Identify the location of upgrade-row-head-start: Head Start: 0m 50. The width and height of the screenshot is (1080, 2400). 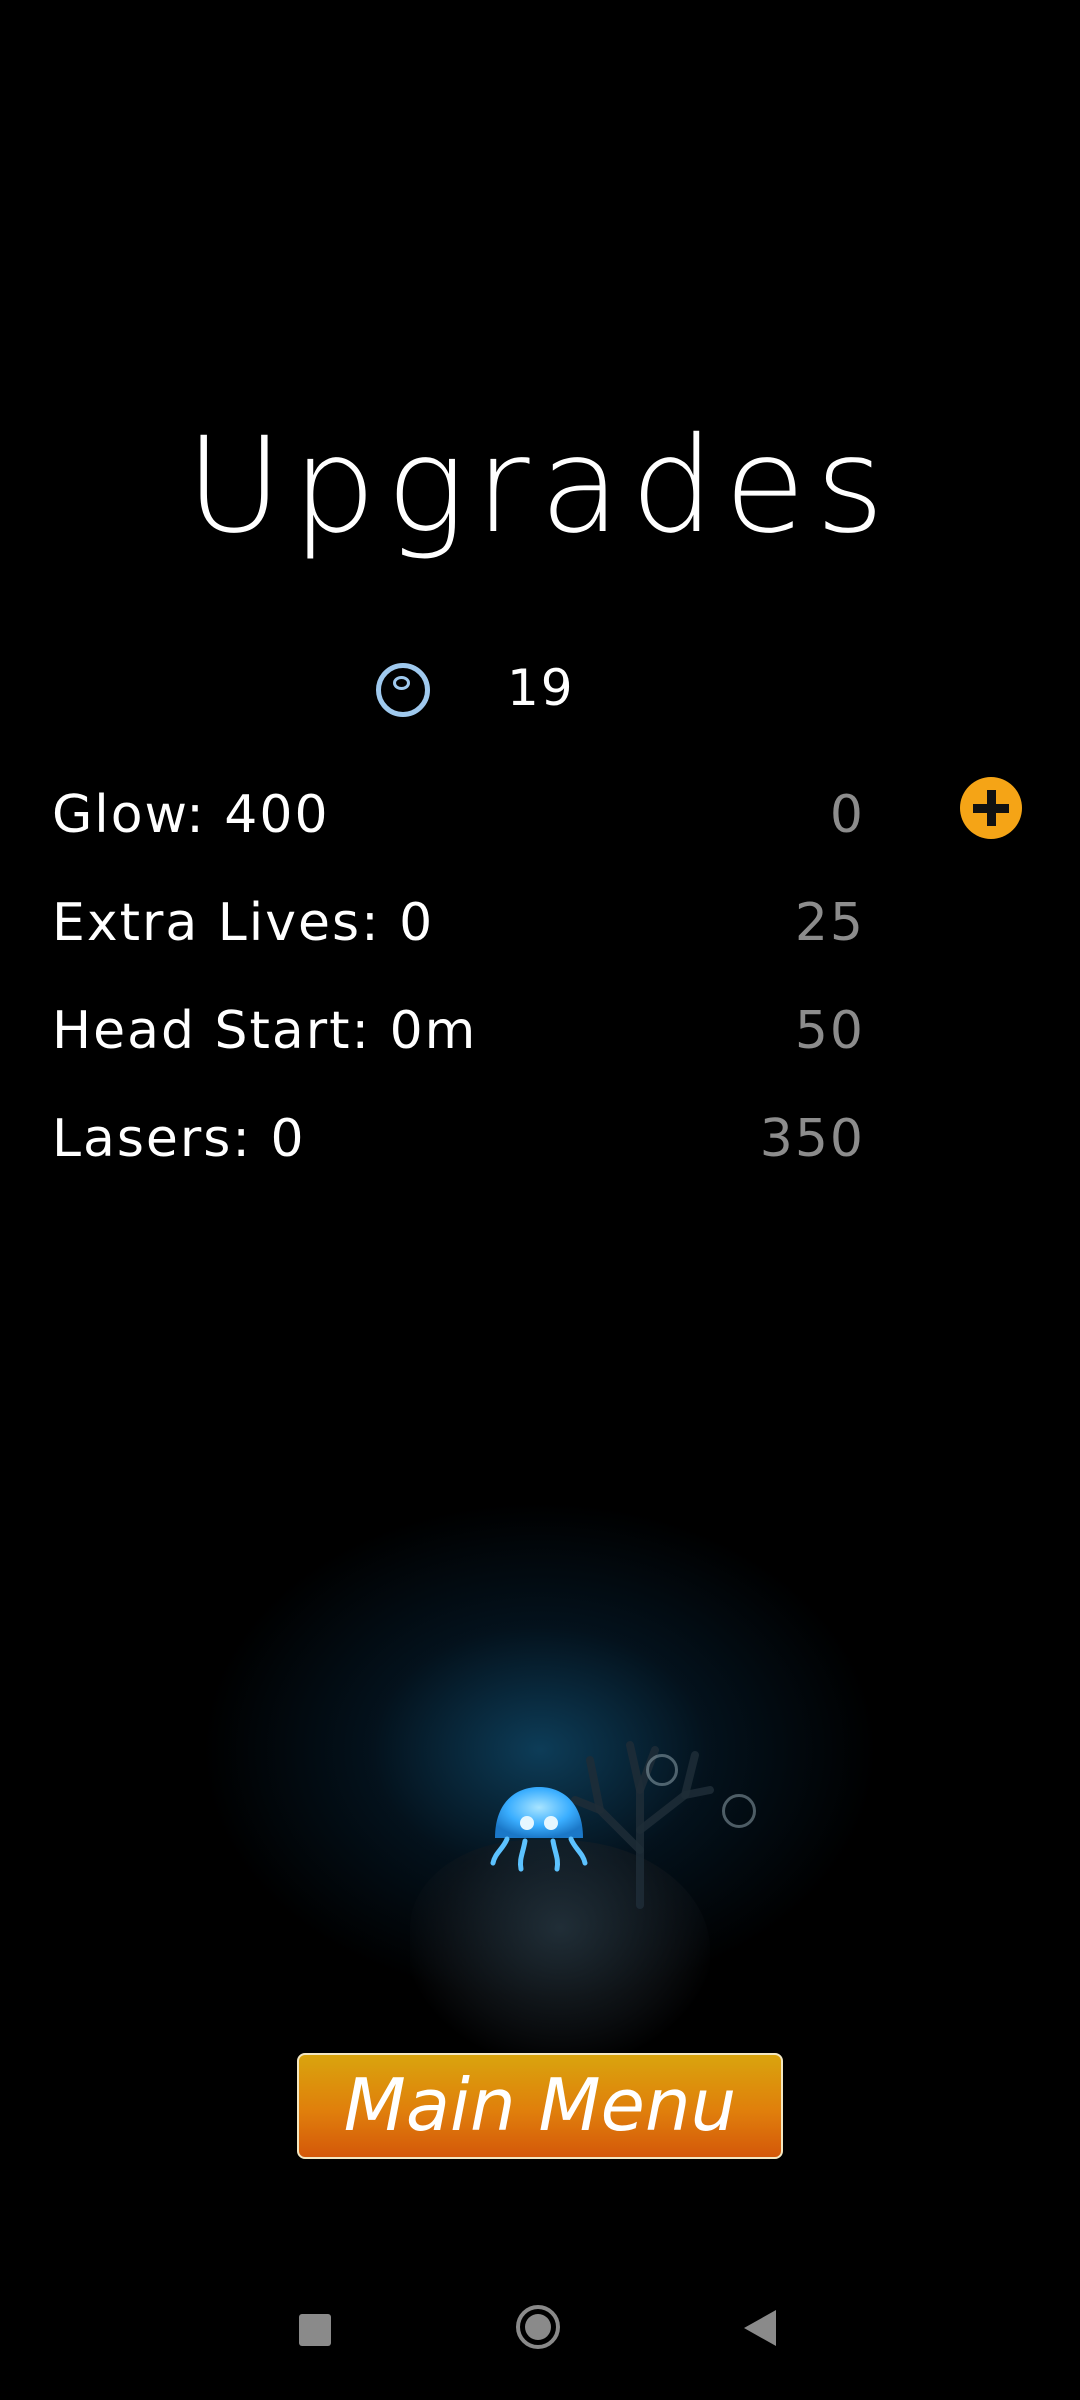
(537, 1036).